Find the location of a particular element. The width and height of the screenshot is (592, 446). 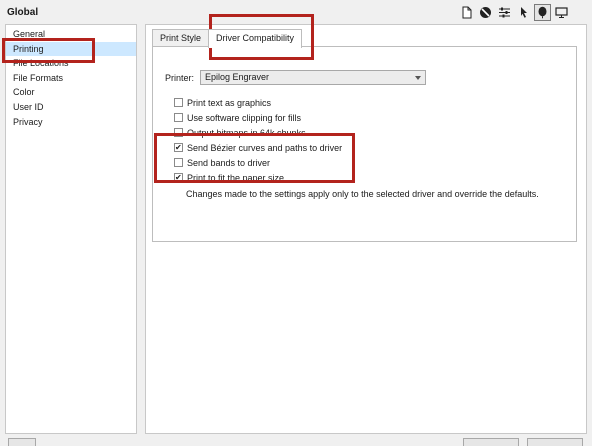

option-label: Send Bézier curves and paths to driver is located at coordinates (265, 147).